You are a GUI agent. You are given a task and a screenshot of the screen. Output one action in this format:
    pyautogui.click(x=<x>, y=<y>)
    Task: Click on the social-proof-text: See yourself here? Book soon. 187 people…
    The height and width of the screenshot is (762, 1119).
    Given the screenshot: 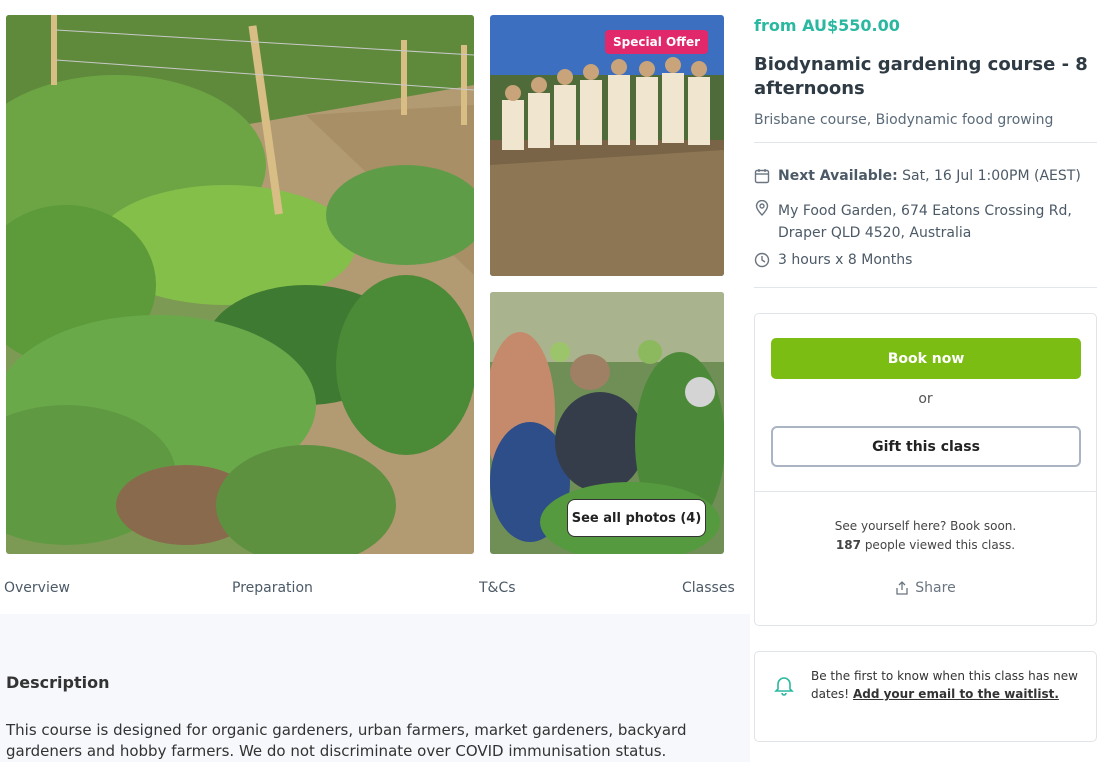 What is the action you would take?
    pyautogui.click(x=925, y=536)
    